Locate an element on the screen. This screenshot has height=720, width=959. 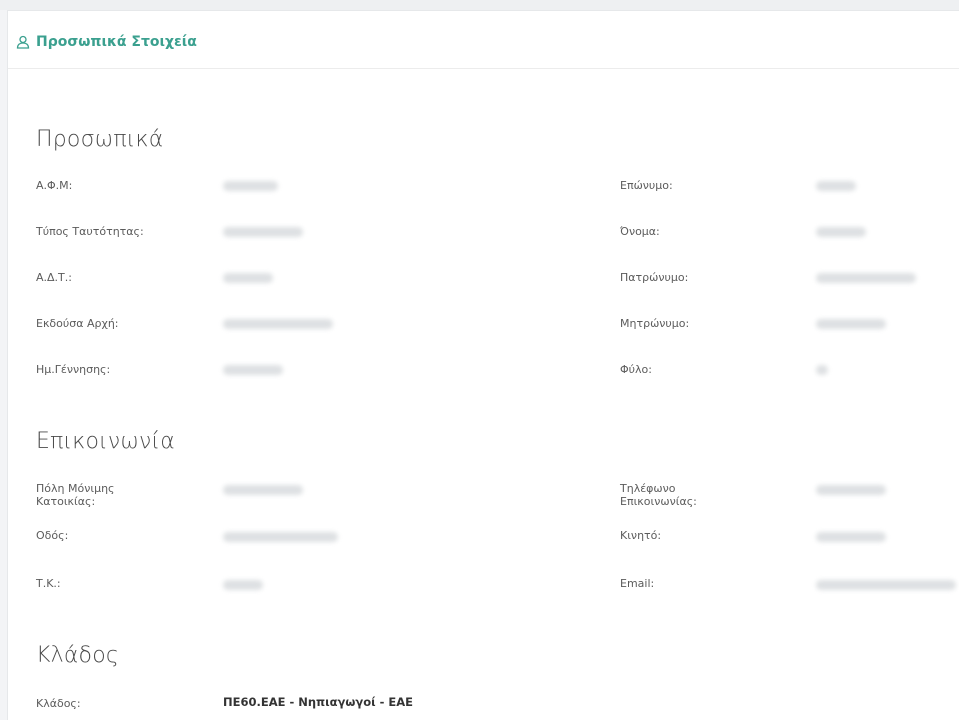
value-phone-redacted is located at coordinates (851, 490).